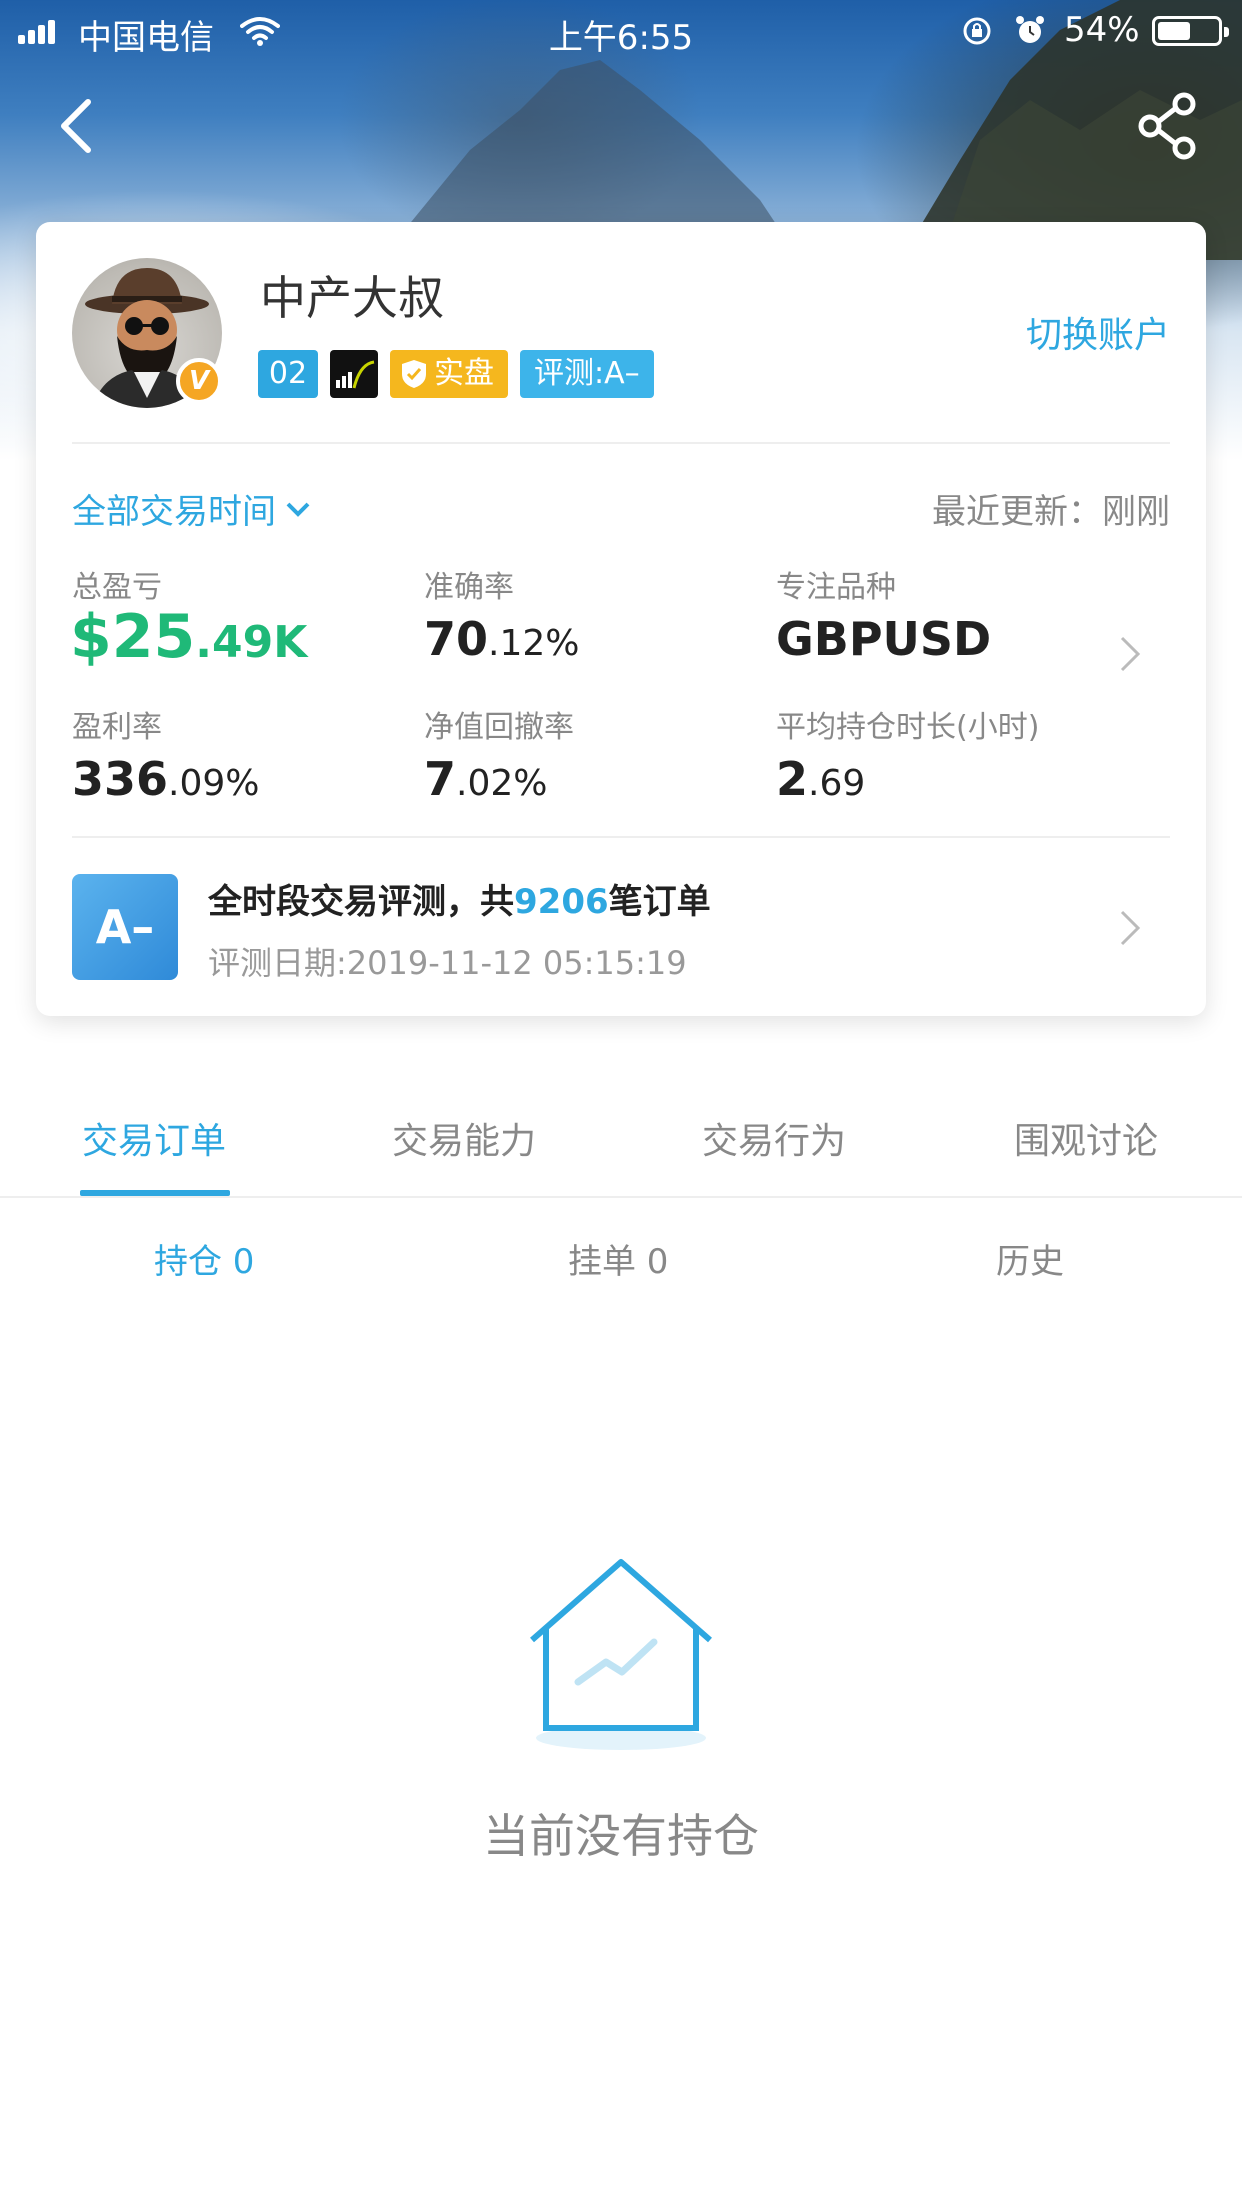 The width and height of the screenshot is (1242, 2208). Describe the element at coordinates (459, 902) in the screenshot. I see `evaluation-title: 全时段交易评测，共9206笔订单` at that location.